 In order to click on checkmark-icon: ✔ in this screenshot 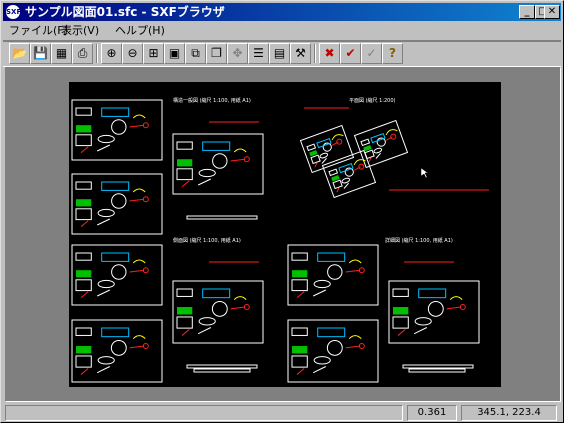, I will do `click(350, 53)`.